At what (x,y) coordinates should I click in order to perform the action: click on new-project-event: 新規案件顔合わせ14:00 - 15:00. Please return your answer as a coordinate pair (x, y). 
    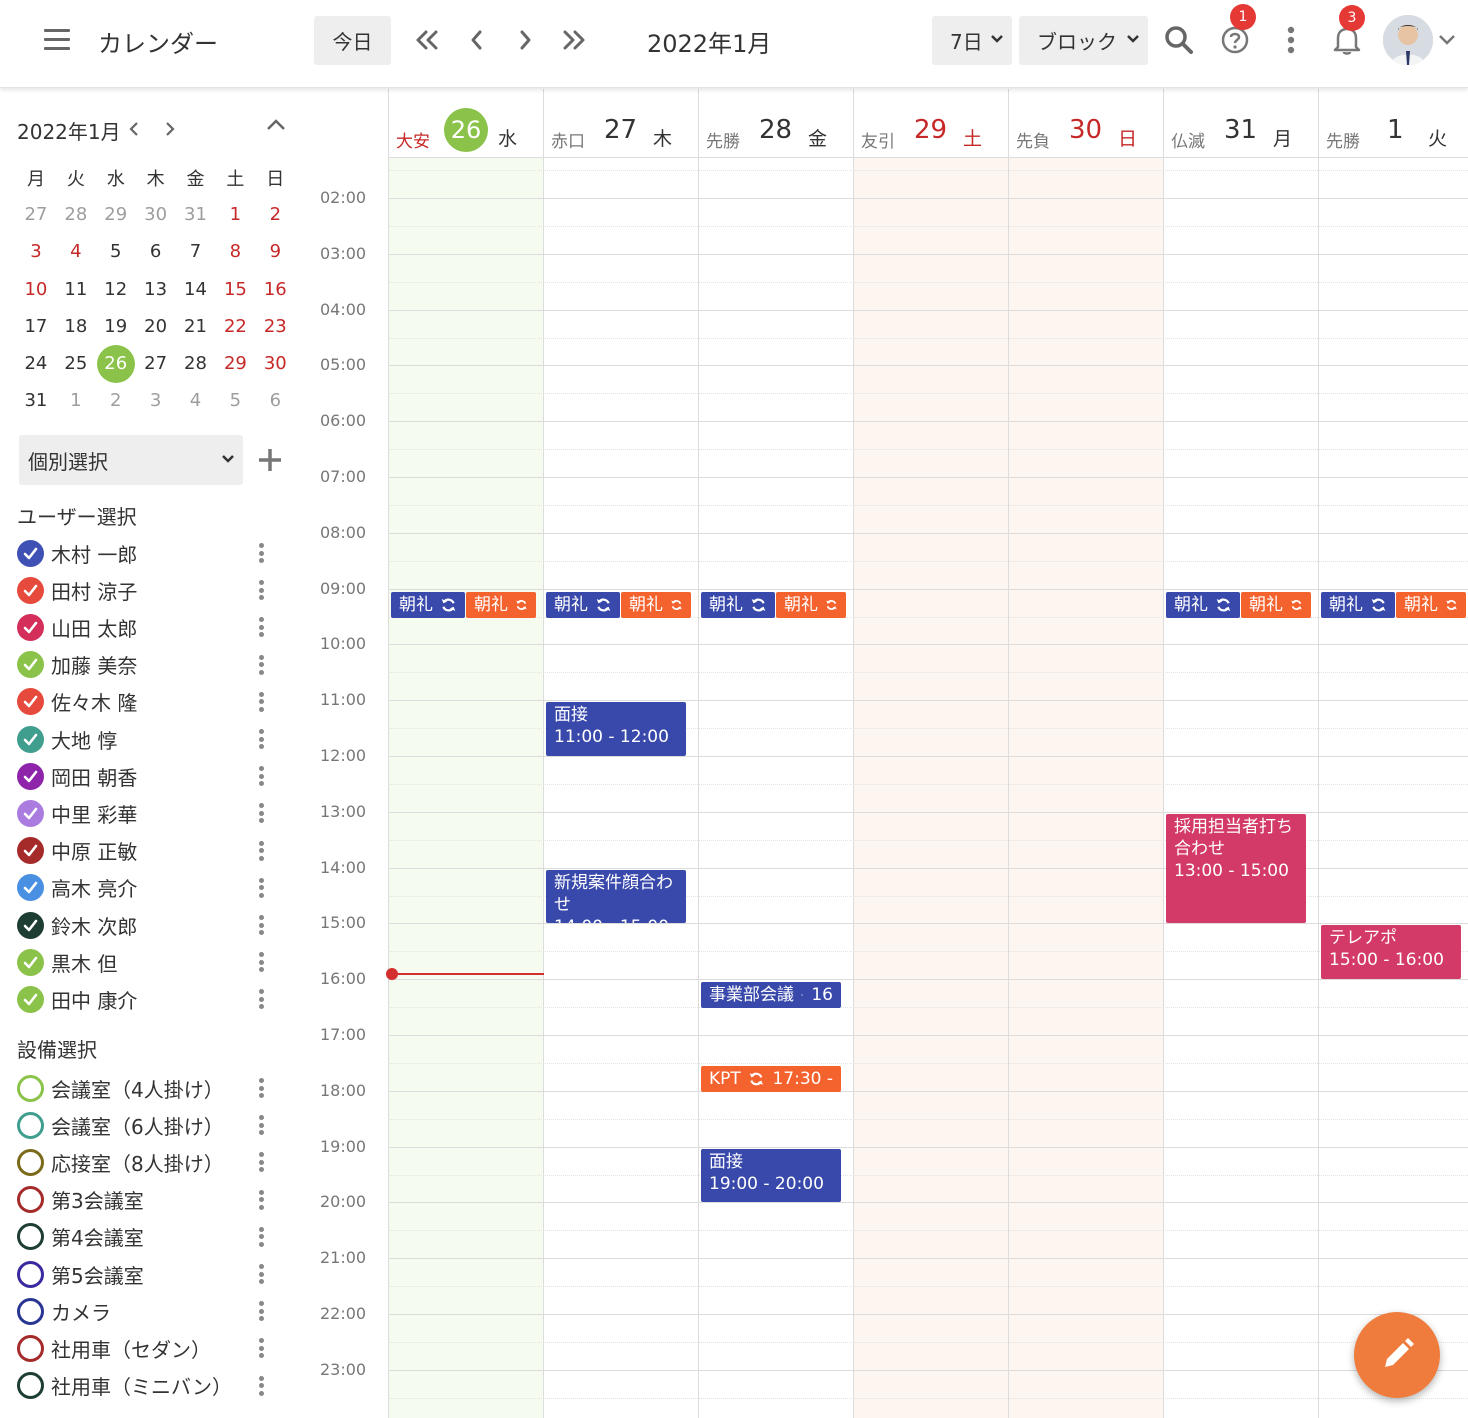
    Looking at the image, I should click on (616, 896).